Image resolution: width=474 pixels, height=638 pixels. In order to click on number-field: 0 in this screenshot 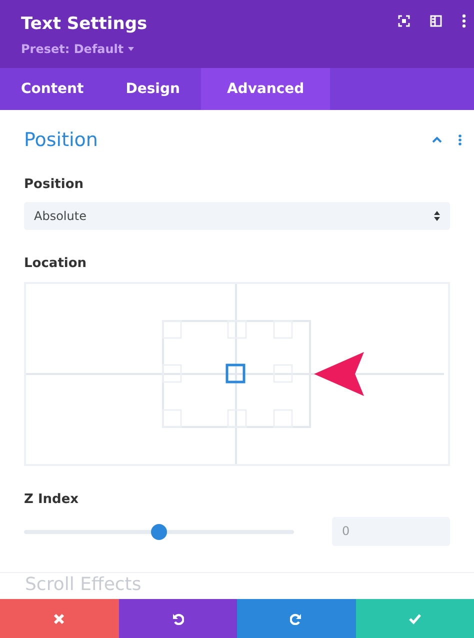, I will do `click(391, 531)`.